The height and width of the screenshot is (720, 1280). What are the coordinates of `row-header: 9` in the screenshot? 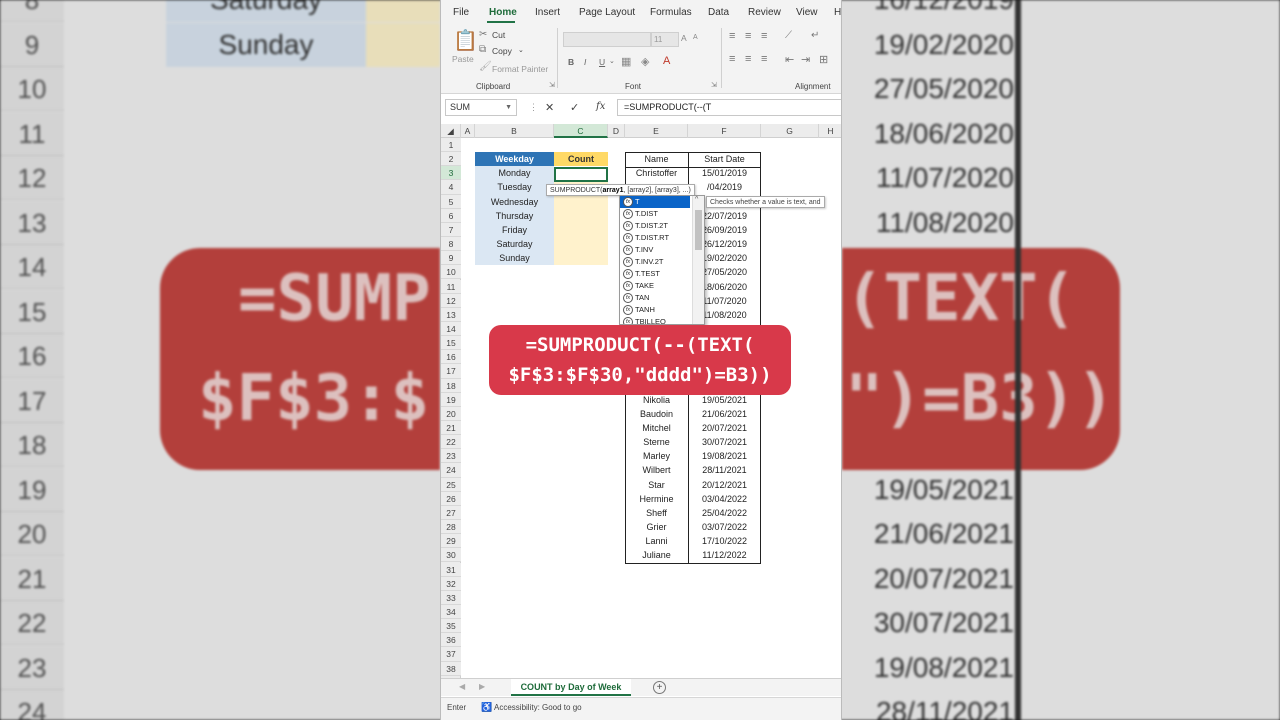 It's located at (451, 258).